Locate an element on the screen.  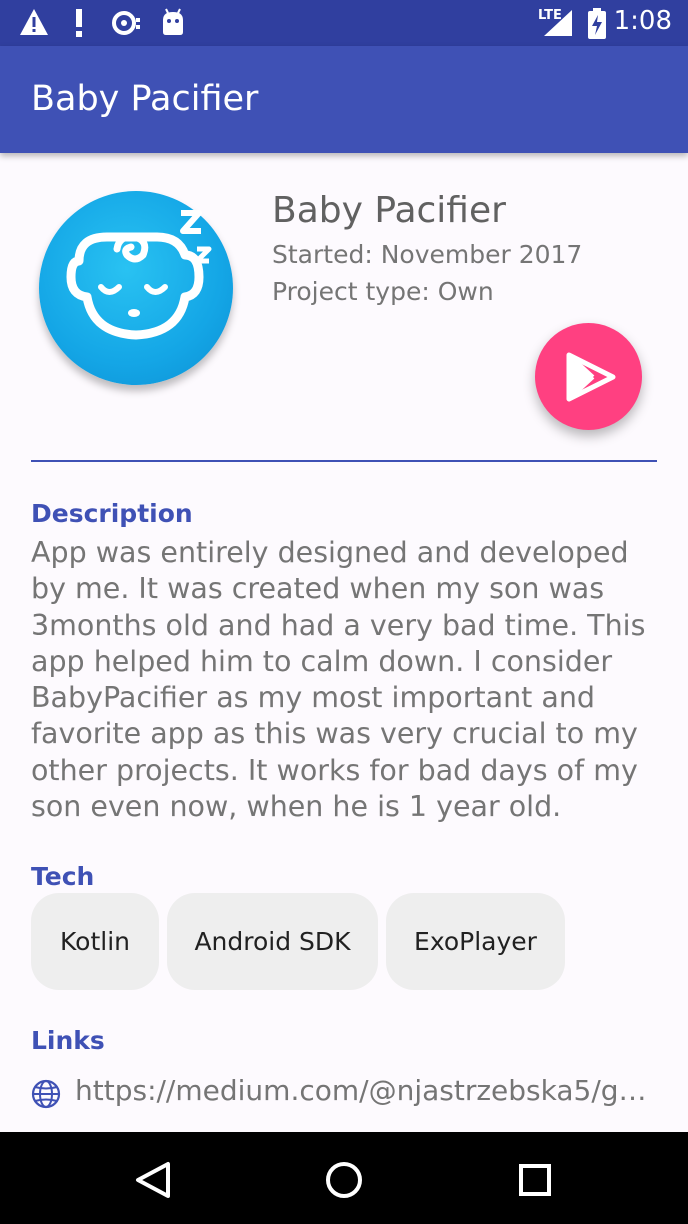
open-play-store-button is located at coordinates (588, 376).